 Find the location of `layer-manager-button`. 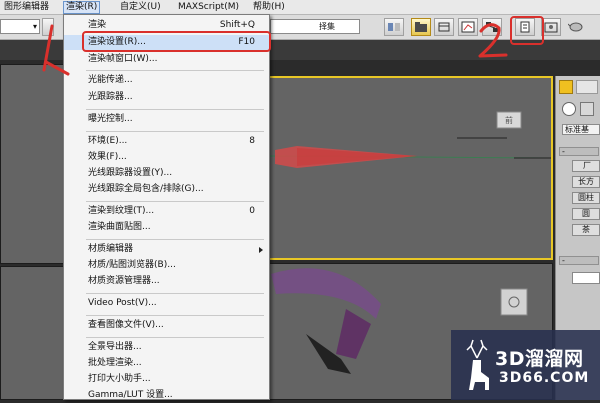

layer-manager-button is located at coordinates (444, 27).